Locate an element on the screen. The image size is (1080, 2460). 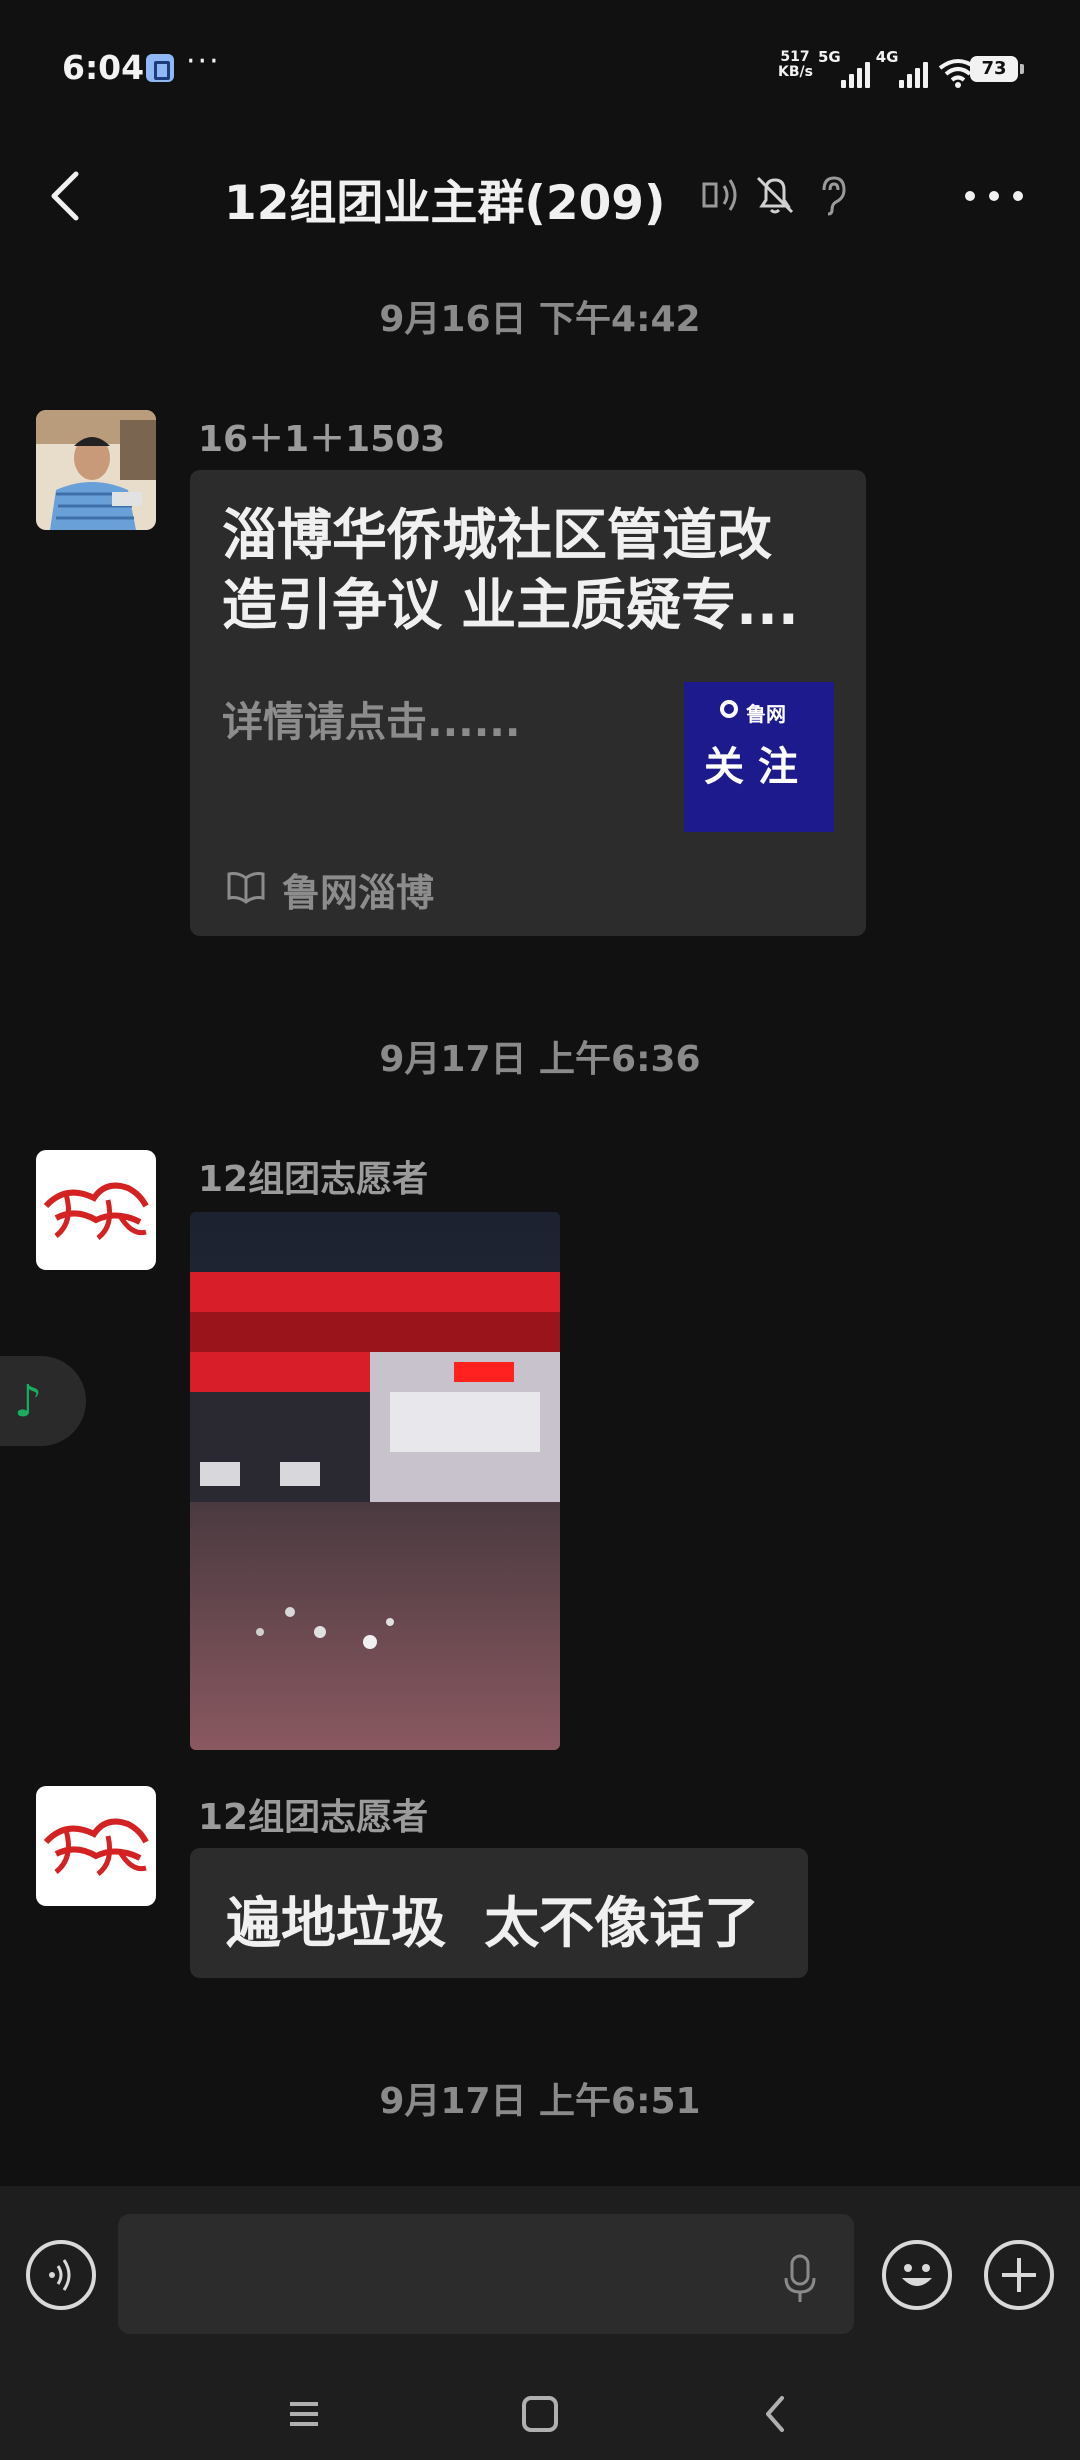
network-speed: 517 KB/s is located at coordinates (795, 64).